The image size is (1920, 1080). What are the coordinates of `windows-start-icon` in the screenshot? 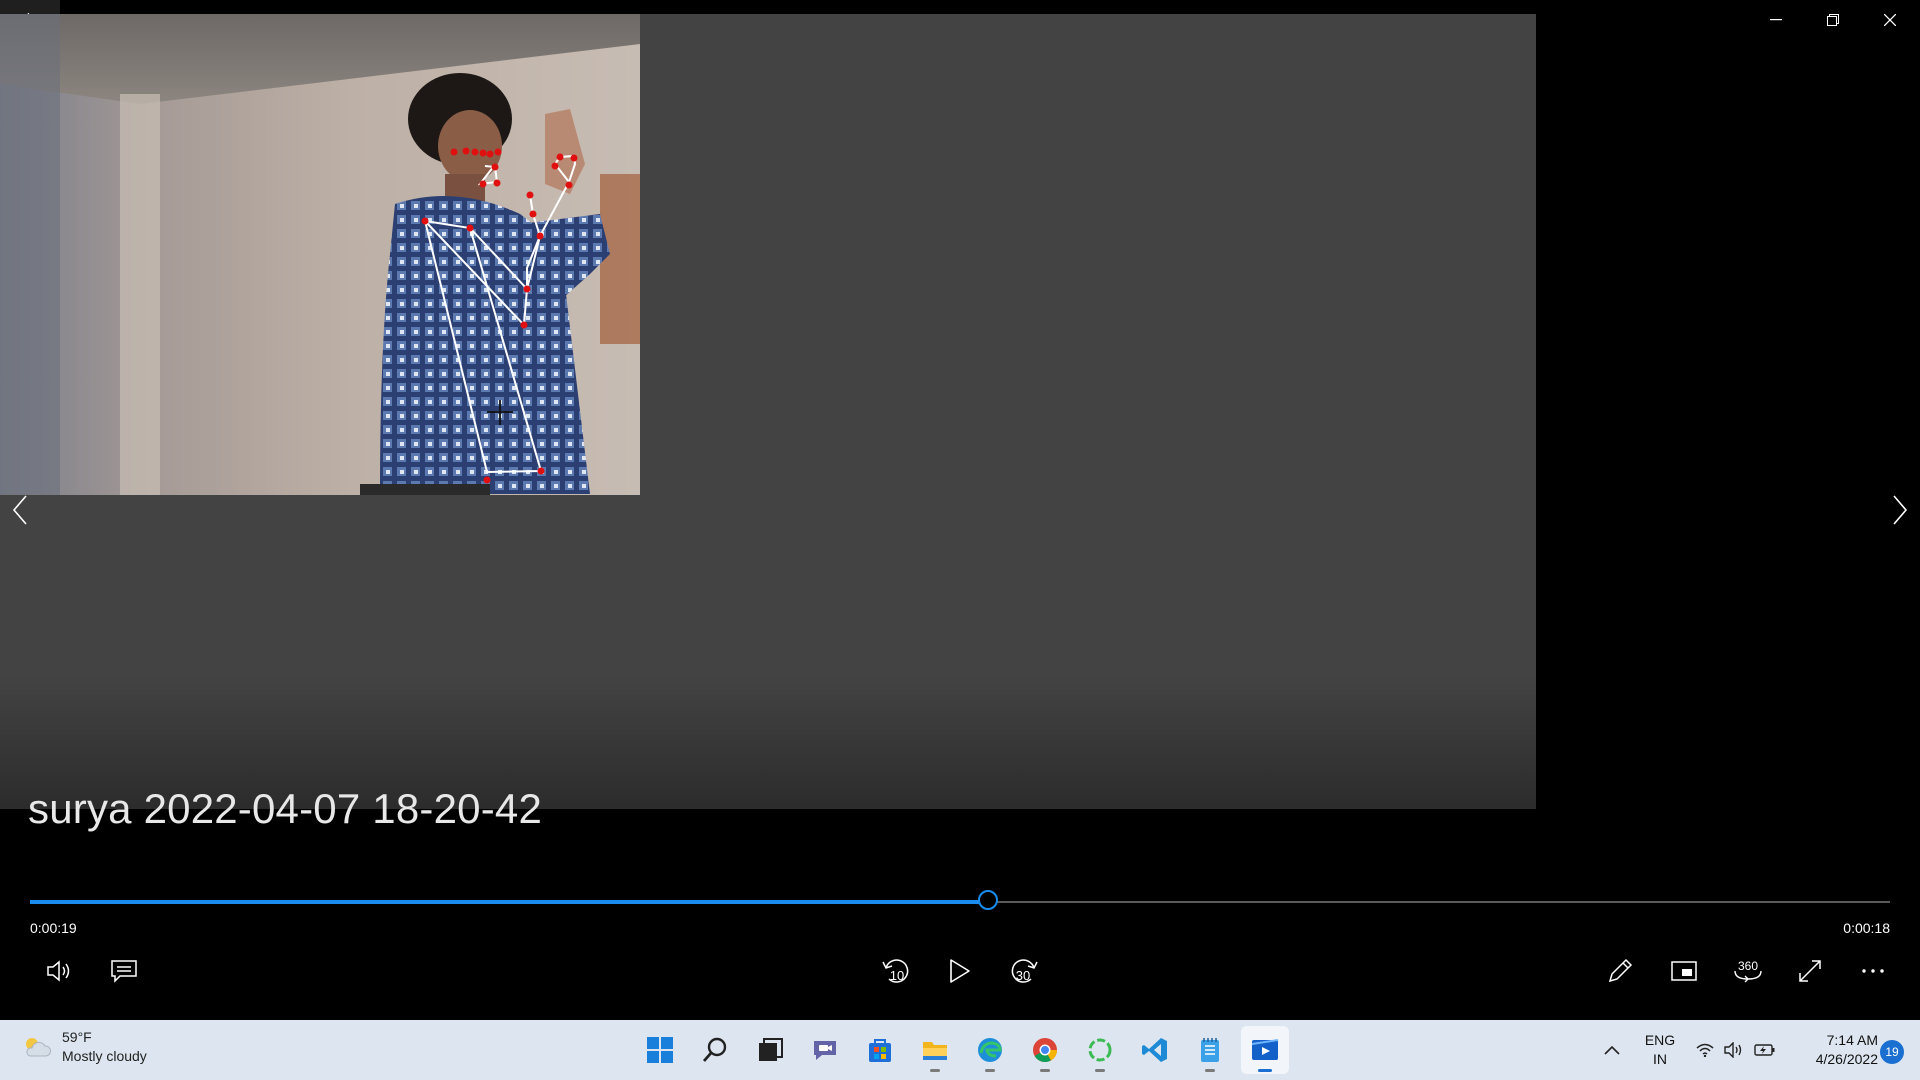 It's located at (660, 1050).